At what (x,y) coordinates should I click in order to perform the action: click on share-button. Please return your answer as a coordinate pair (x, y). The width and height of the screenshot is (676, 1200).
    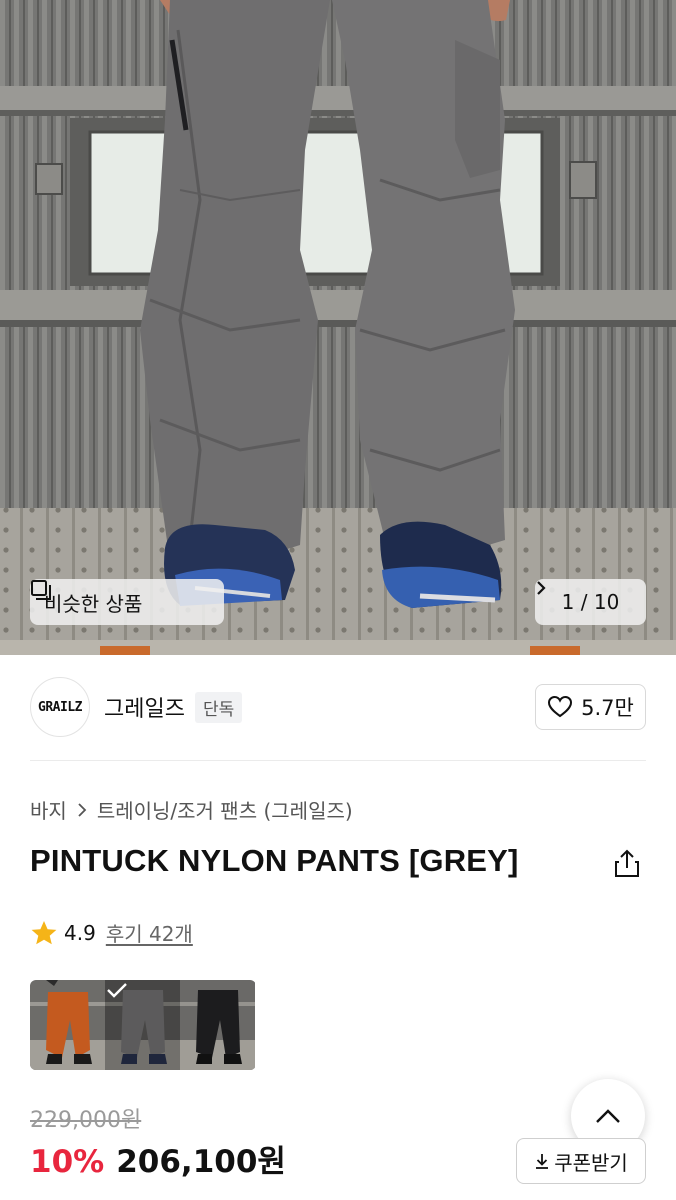
    Looking at the image, I should click on (627, 864).